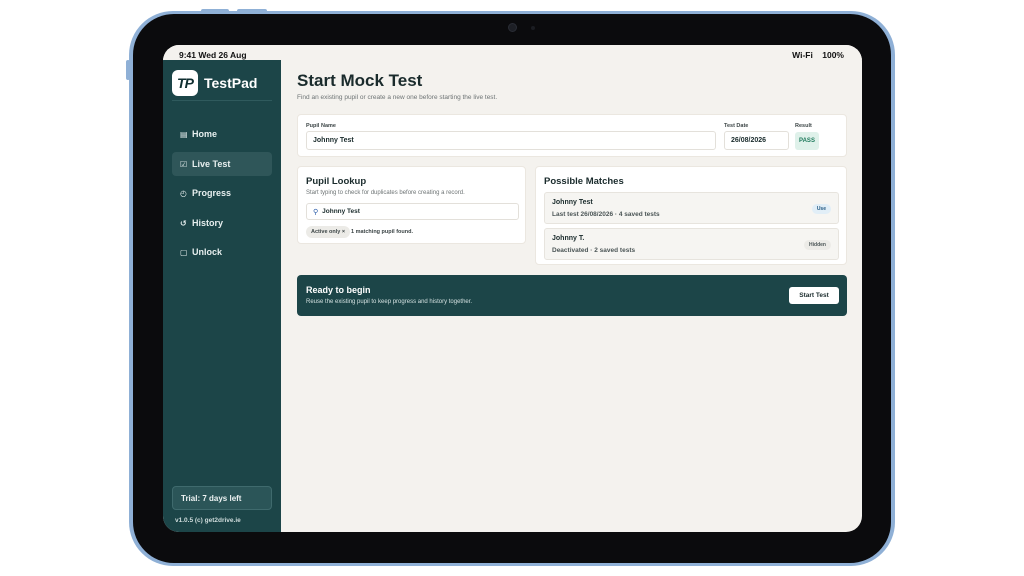 The height and width of the screenshot is (576, 1024). What do you see at coordinates (512, 52) in the screenshot?
I see `status-bar: 9:41 Wed 26 Aug Wi-Fi 100%` at bounding box center [512, 52].